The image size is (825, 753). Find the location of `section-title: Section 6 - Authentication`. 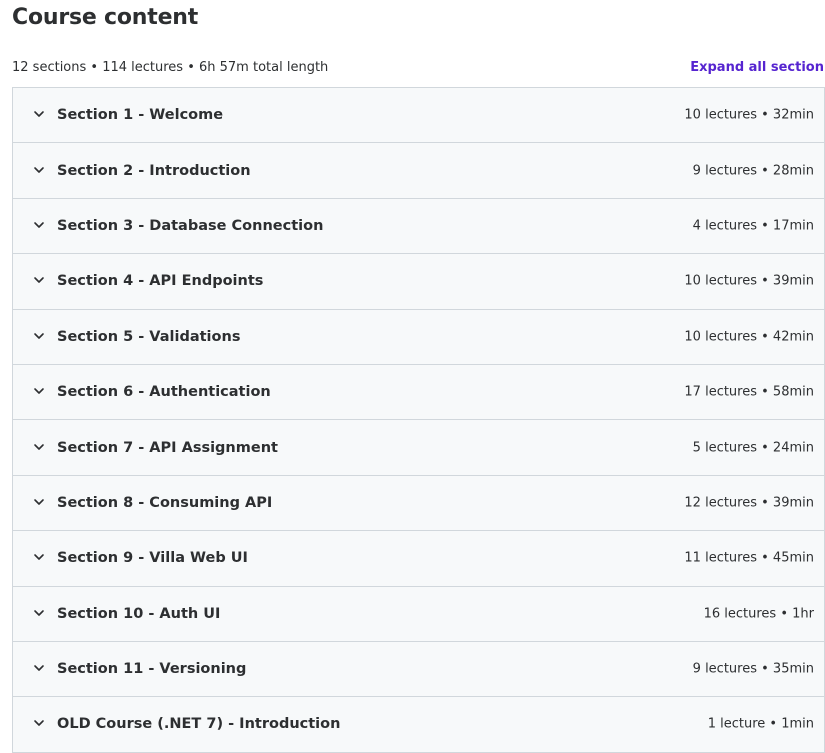

section-title: Section 6 - Authentication is located at coordinates (164, 392).